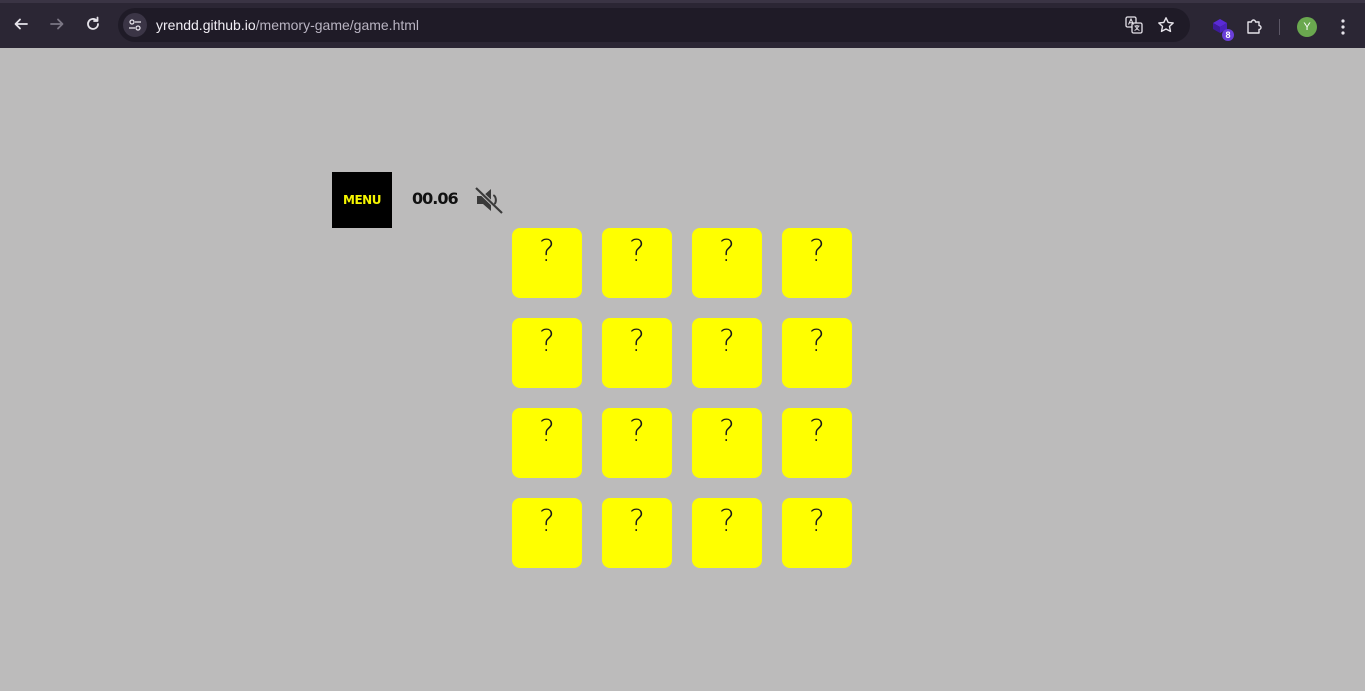  I want to click on translate-icon, so click(1134, 25).